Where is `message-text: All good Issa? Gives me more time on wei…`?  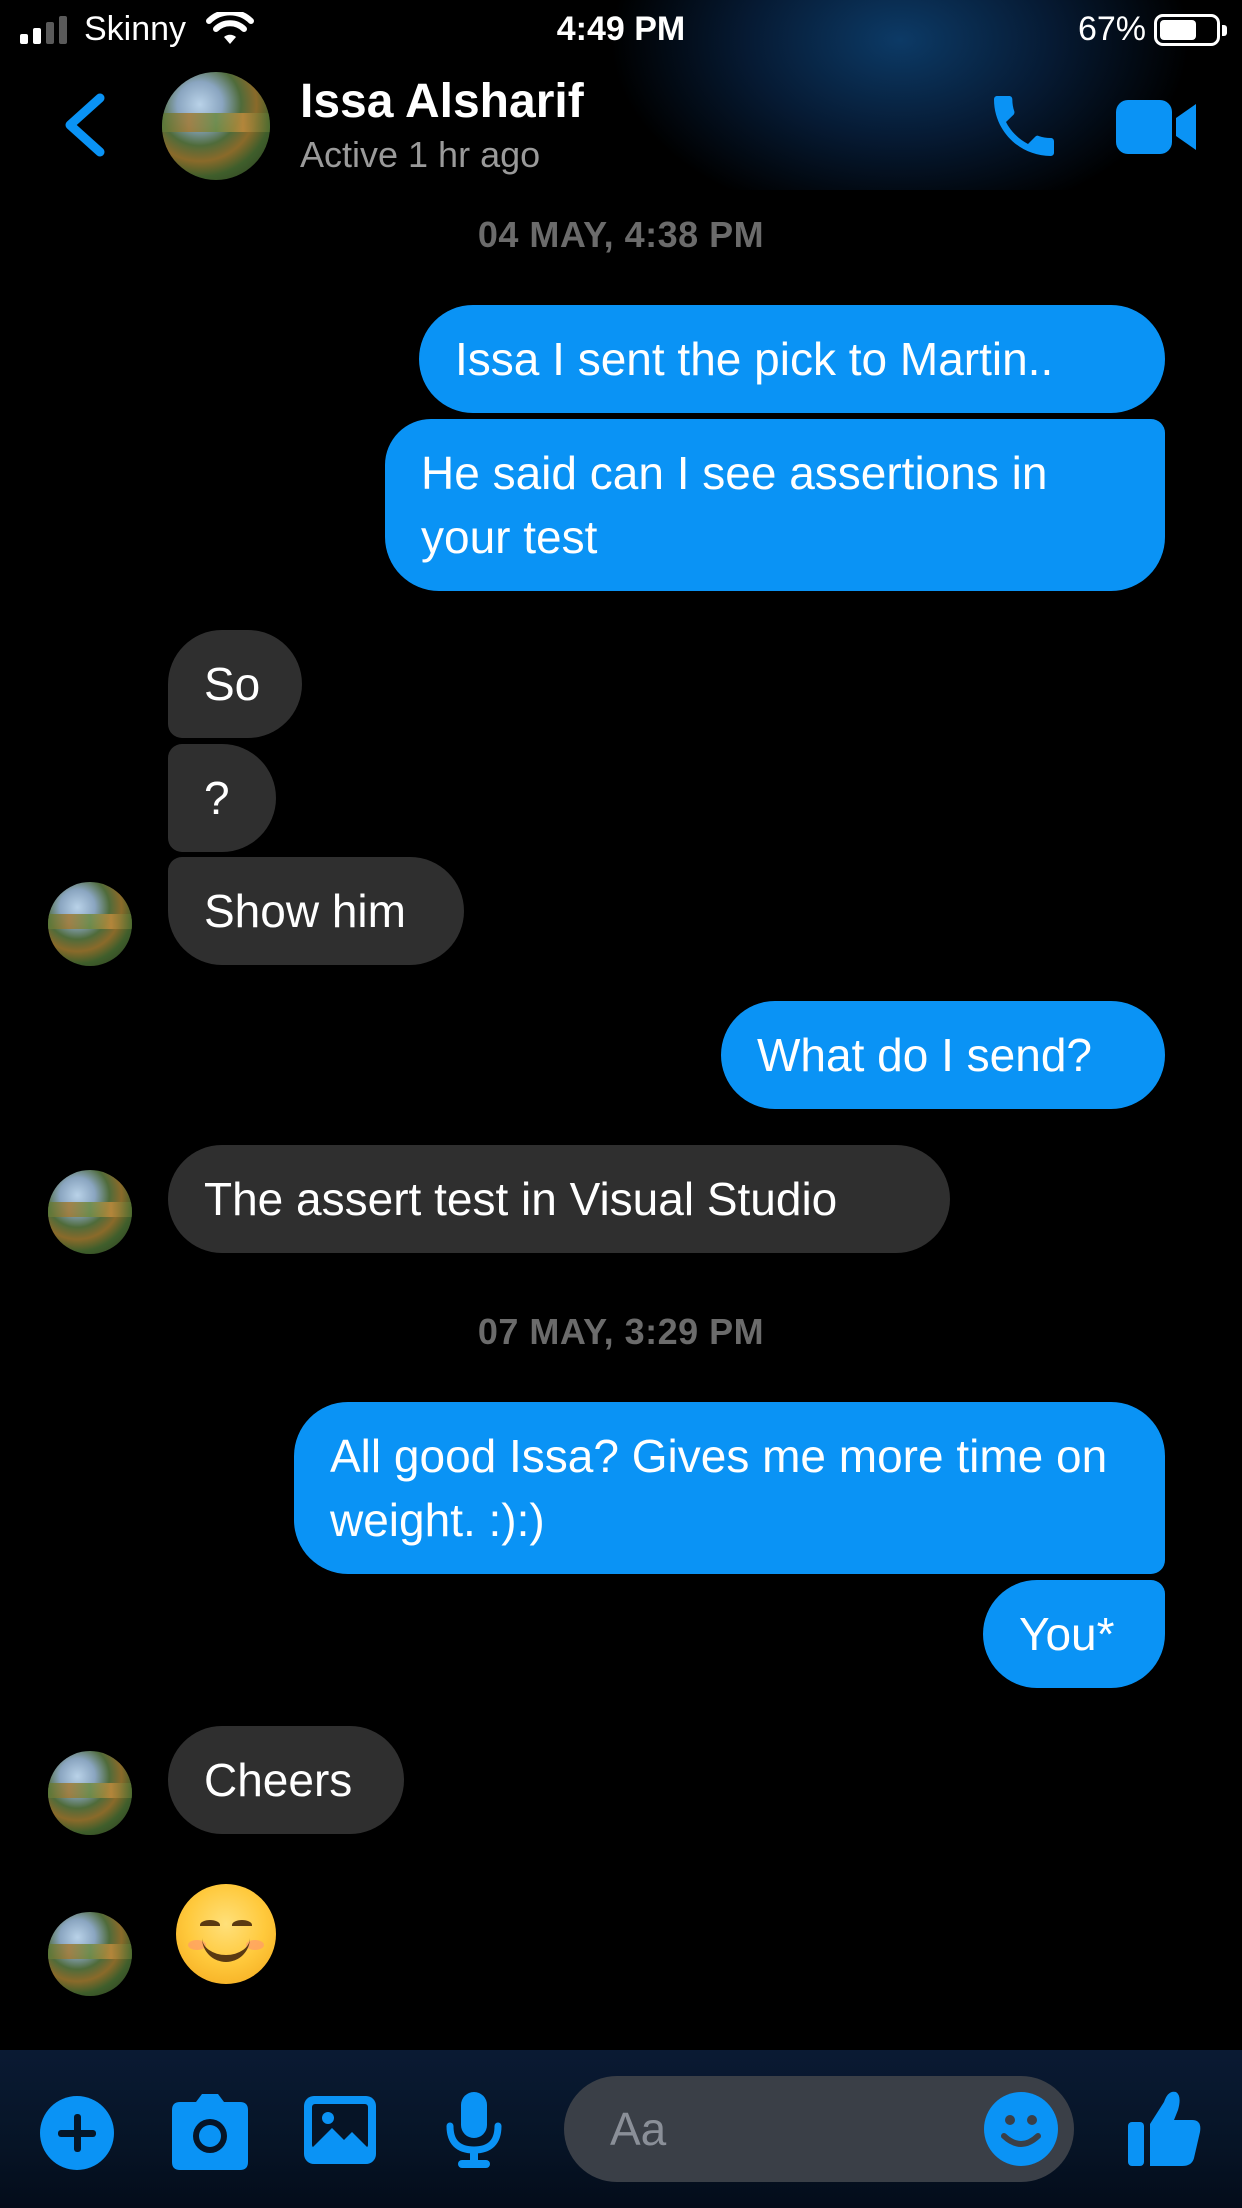
message-text: All good Issa? Gives me more time on wei… is located at coordinates (719, 1488).